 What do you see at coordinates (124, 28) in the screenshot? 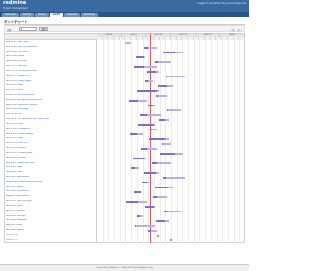
I see `gantt-options: 月数 6 適用 « 前 次 »` at bounding box center [124, 28].